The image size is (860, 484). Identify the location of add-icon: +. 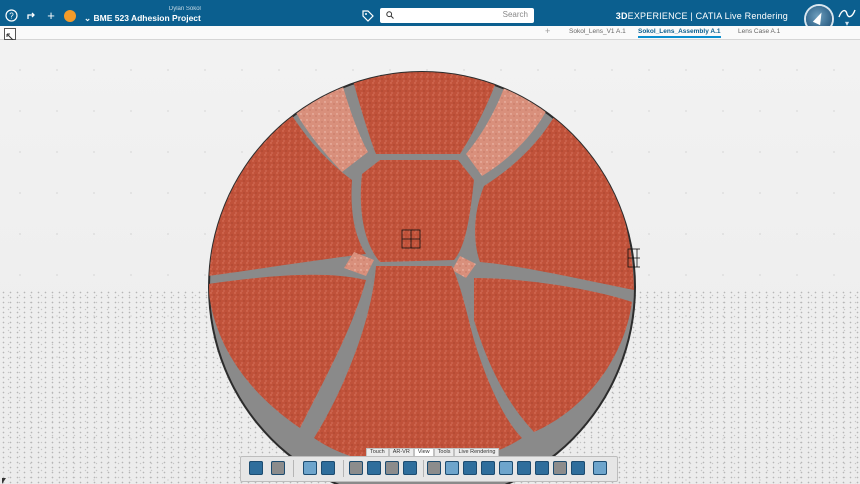
(51, 16).